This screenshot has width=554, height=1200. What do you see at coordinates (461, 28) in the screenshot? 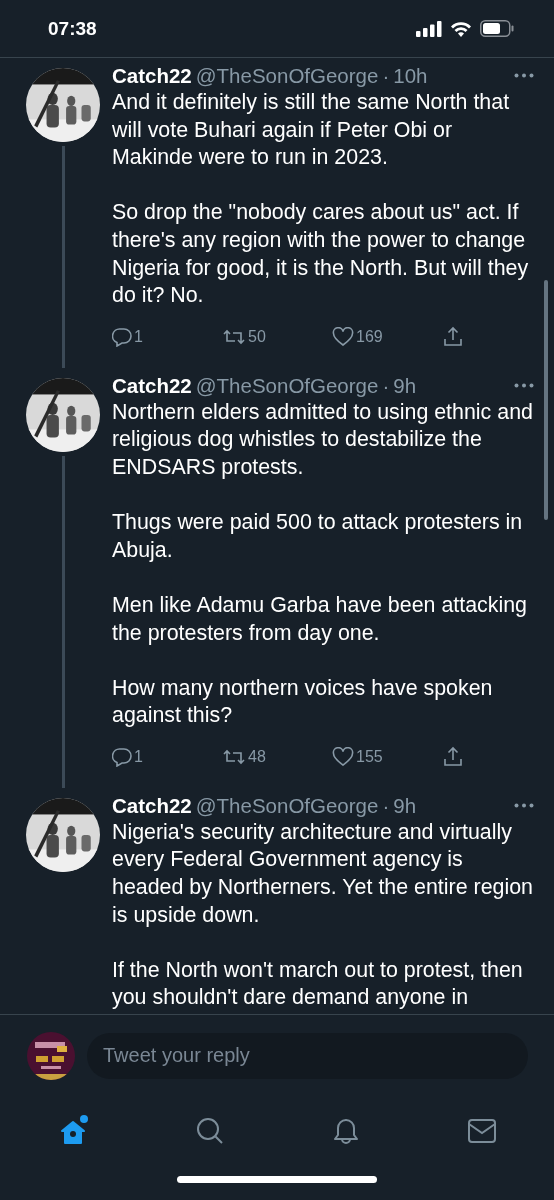
I see `wifi-icon` at bounding box center [461, 28].